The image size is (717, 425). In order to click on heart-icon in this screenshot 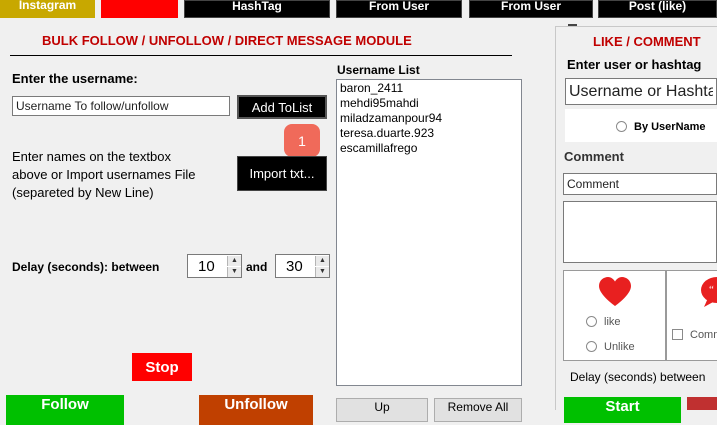, I will do `click(615, 292)`.